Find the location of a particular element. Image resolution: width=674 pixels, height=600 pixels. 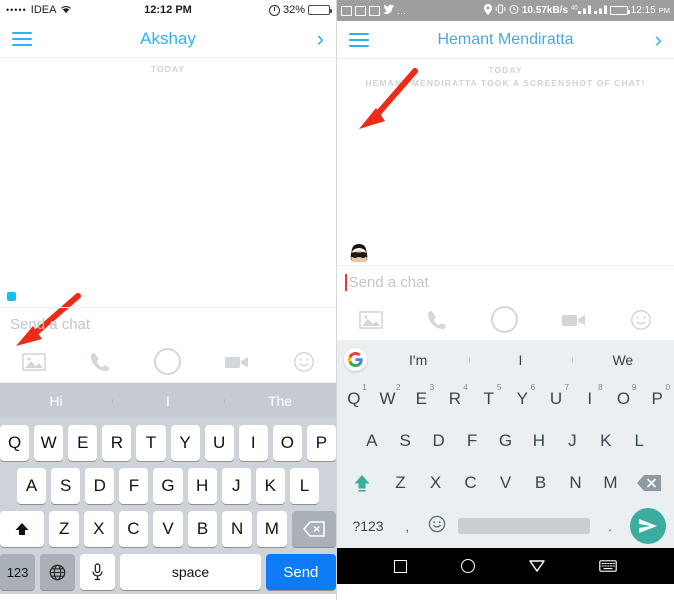

mic-icon is located at coordinates (98, 572).